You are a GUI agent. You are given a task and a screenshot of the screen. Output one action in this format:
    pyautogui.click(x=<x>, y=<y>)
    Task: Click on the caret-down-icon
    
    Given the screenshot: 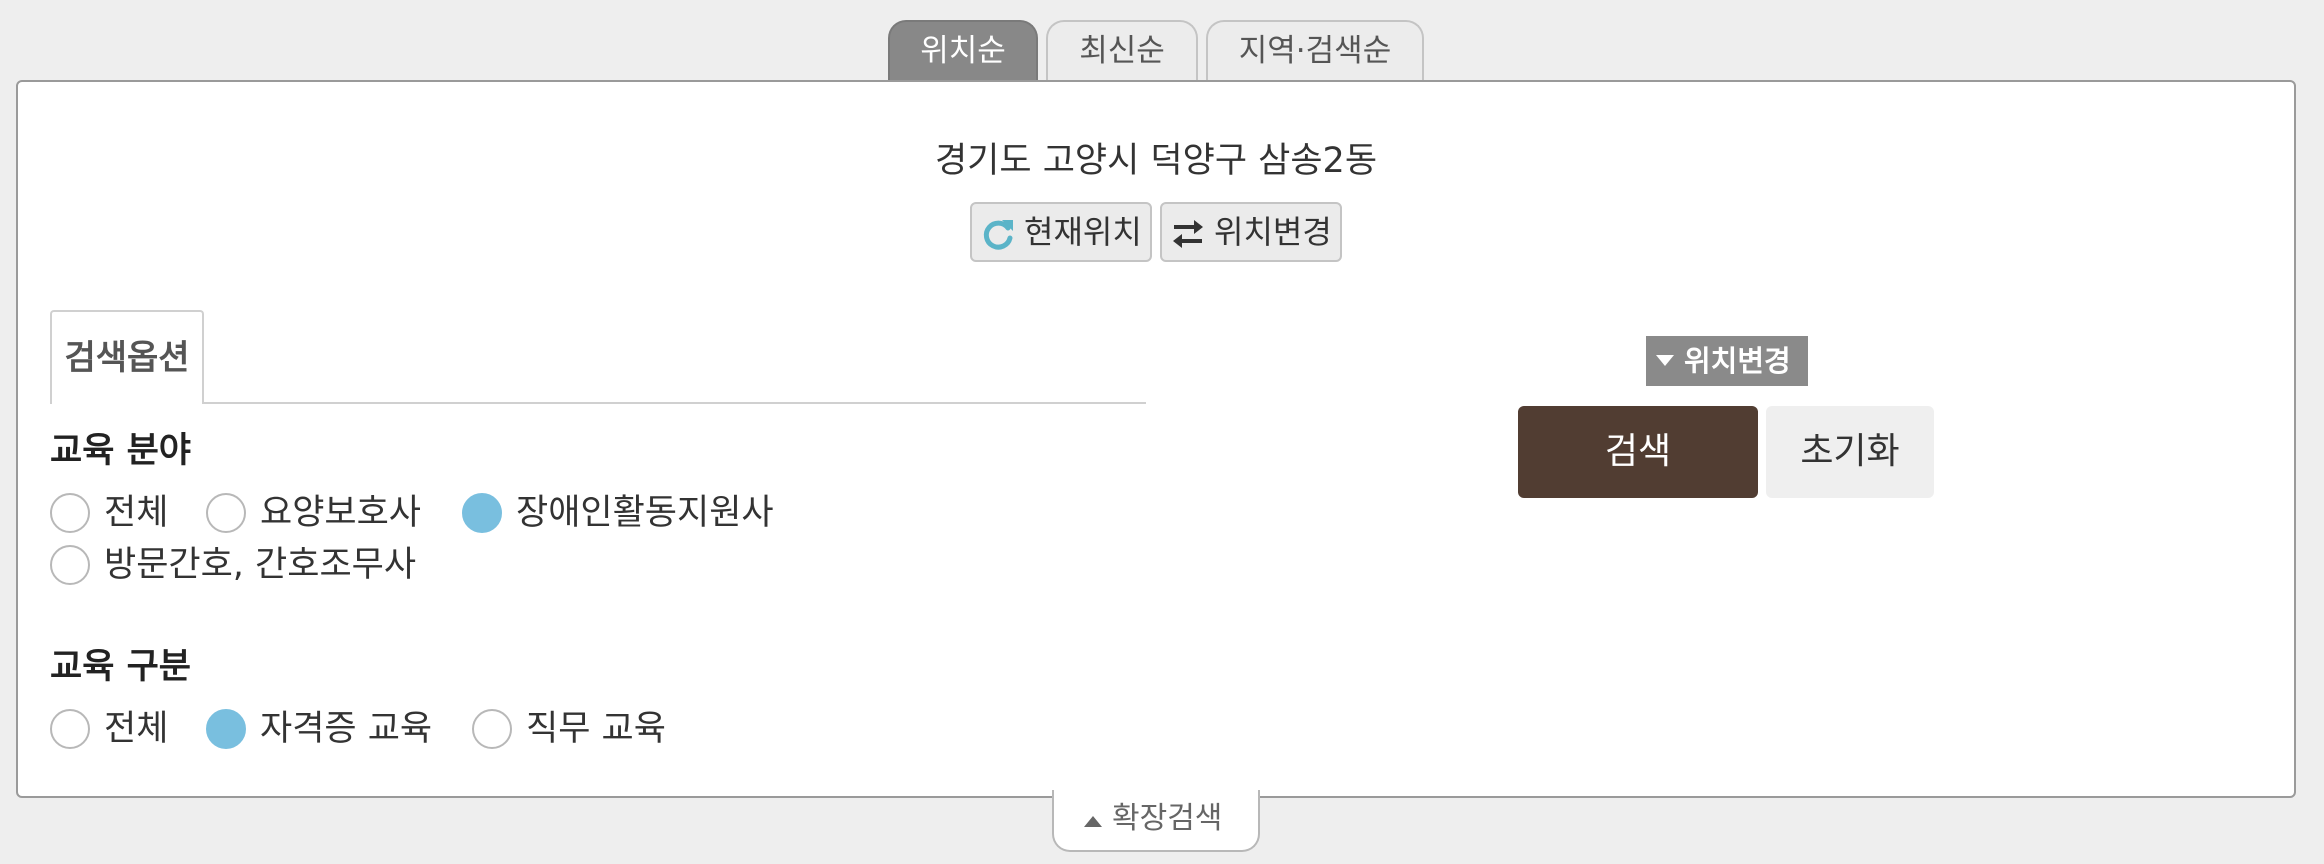 What is the action you would take?
    pyautogui.click(x=1665, y=360)
    